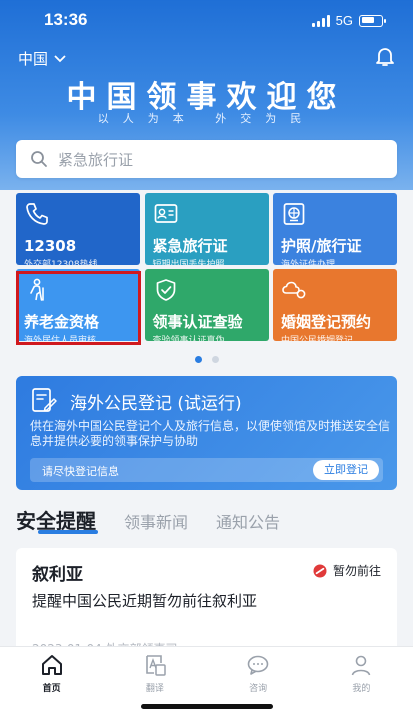 This screenshot has height=716, width=413. What do you see at coordinates (346, 470) in the screenshot?
I see `register-now-button: 立即登记` at bounding box center [346, 470].